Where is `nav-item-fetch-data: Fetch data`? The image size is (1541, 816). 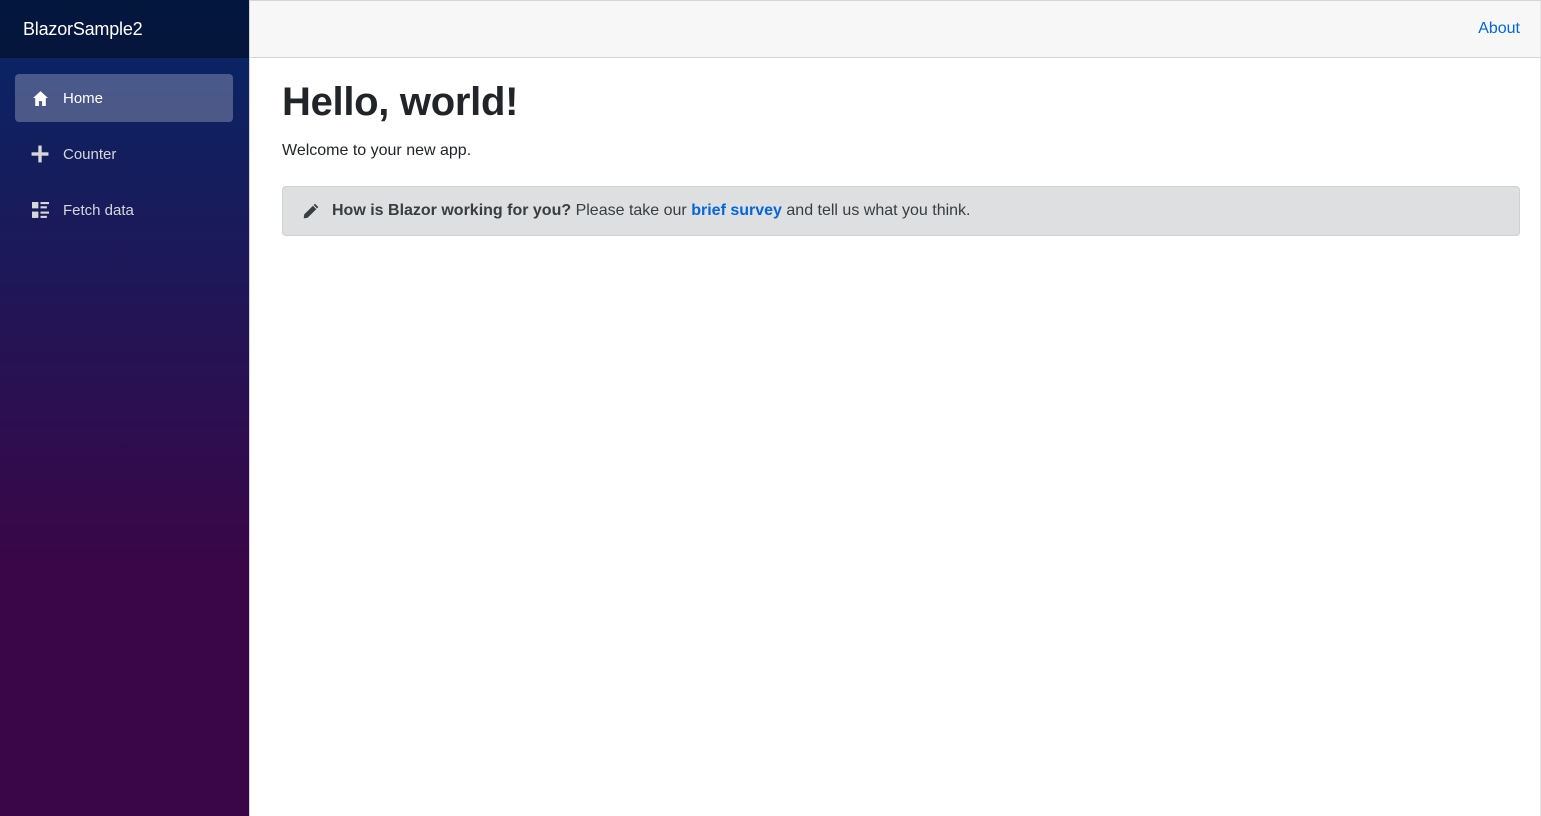
nav-item-fetch-data: Fetch data is located at coordinates (124, 210).